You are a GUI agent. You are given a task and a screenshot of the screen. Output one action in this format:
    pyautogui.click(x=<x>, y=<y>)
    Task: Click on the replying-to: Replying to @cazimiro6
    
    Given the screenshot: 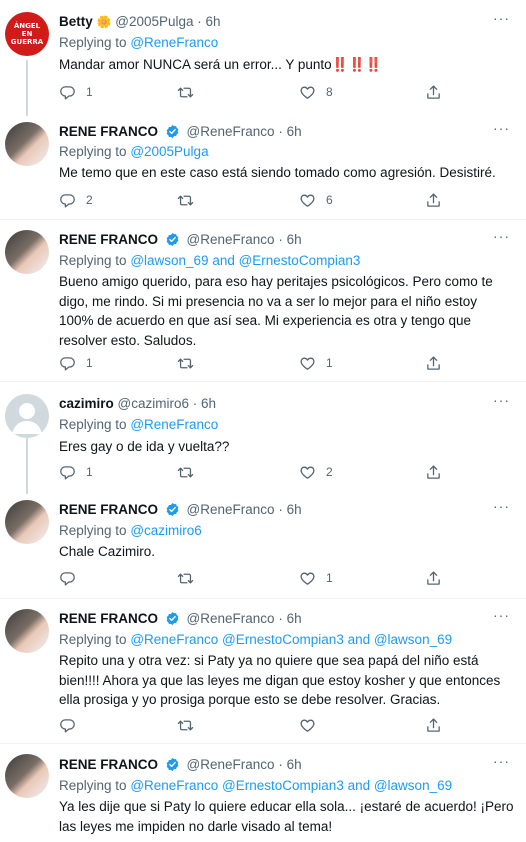 What is the action you would take?
    pyautogui.click(x=130, y=530)
    